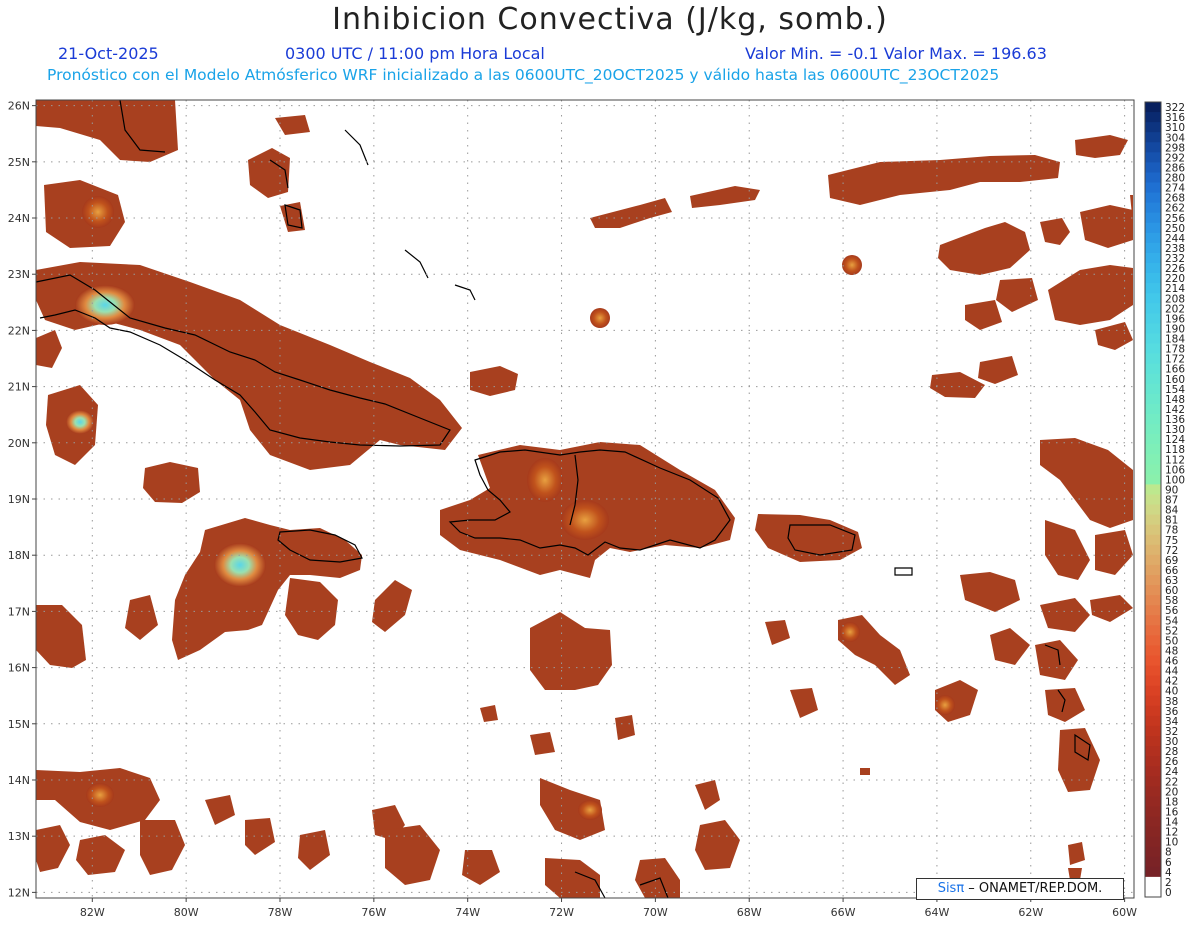 The image size is (1200, 927). What do you see at coordinates (19, 780) in the screenshot?
I see `lat-label: 14N` at bounding box center [19, 780].